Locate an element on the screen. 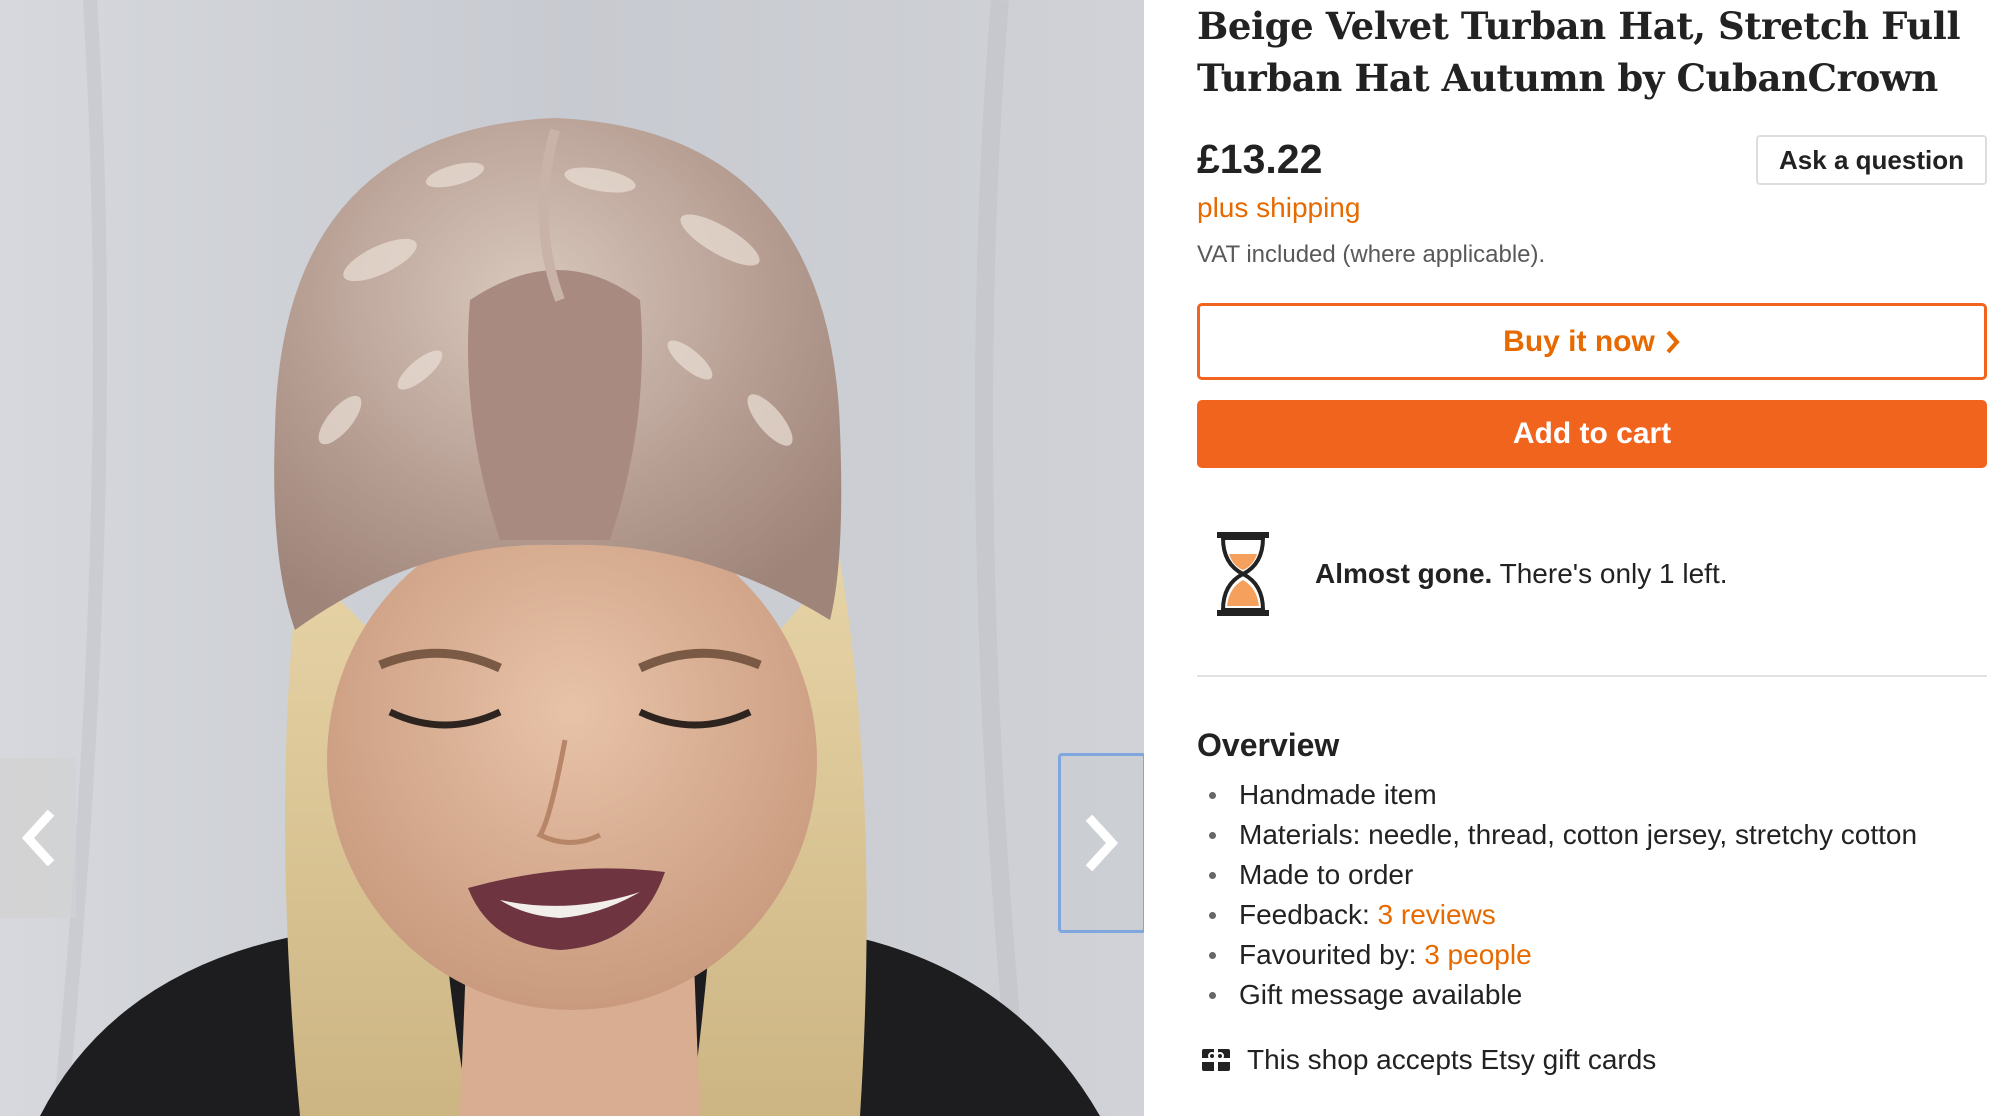  scarcity-notice: Almost gone. There's only 1 left. is located at coordinates (1595, 574).